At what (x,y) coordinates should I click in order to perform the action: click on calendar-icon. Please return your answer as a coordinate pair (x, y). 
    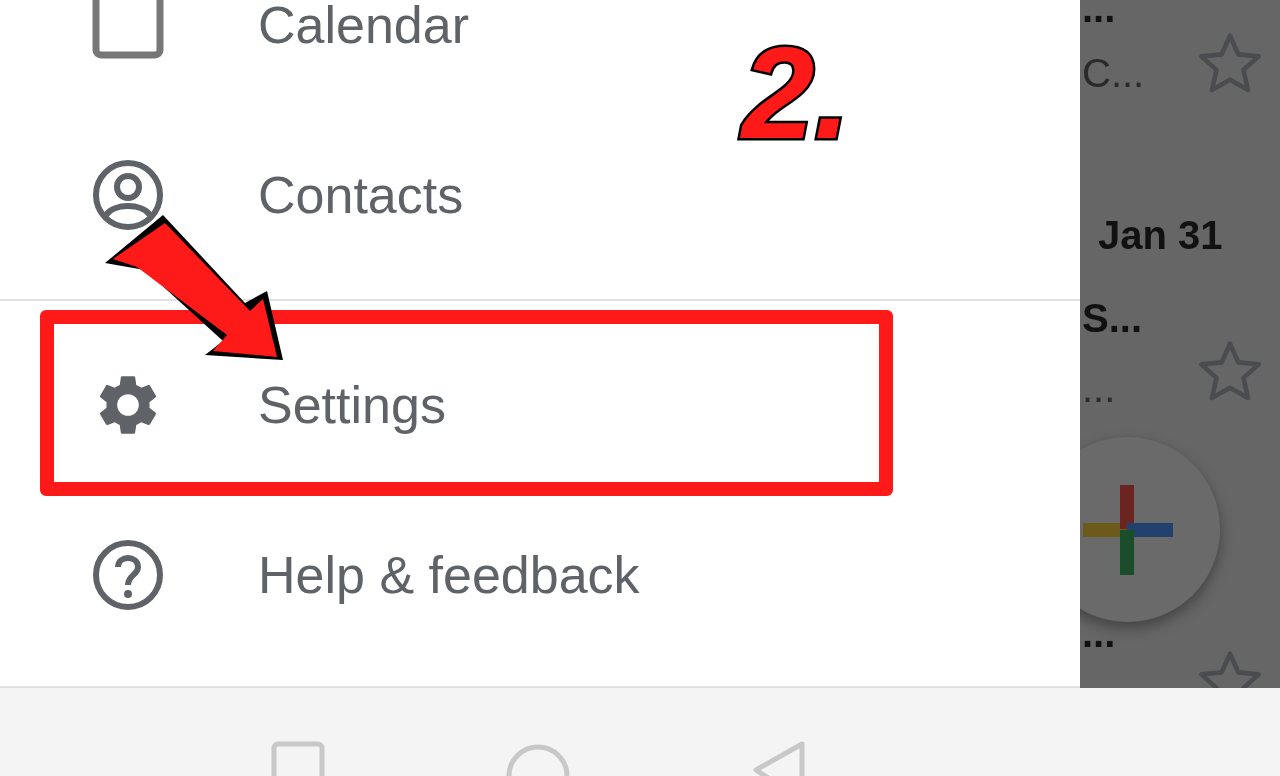
    Looking at the image, I should click on (128, 30).